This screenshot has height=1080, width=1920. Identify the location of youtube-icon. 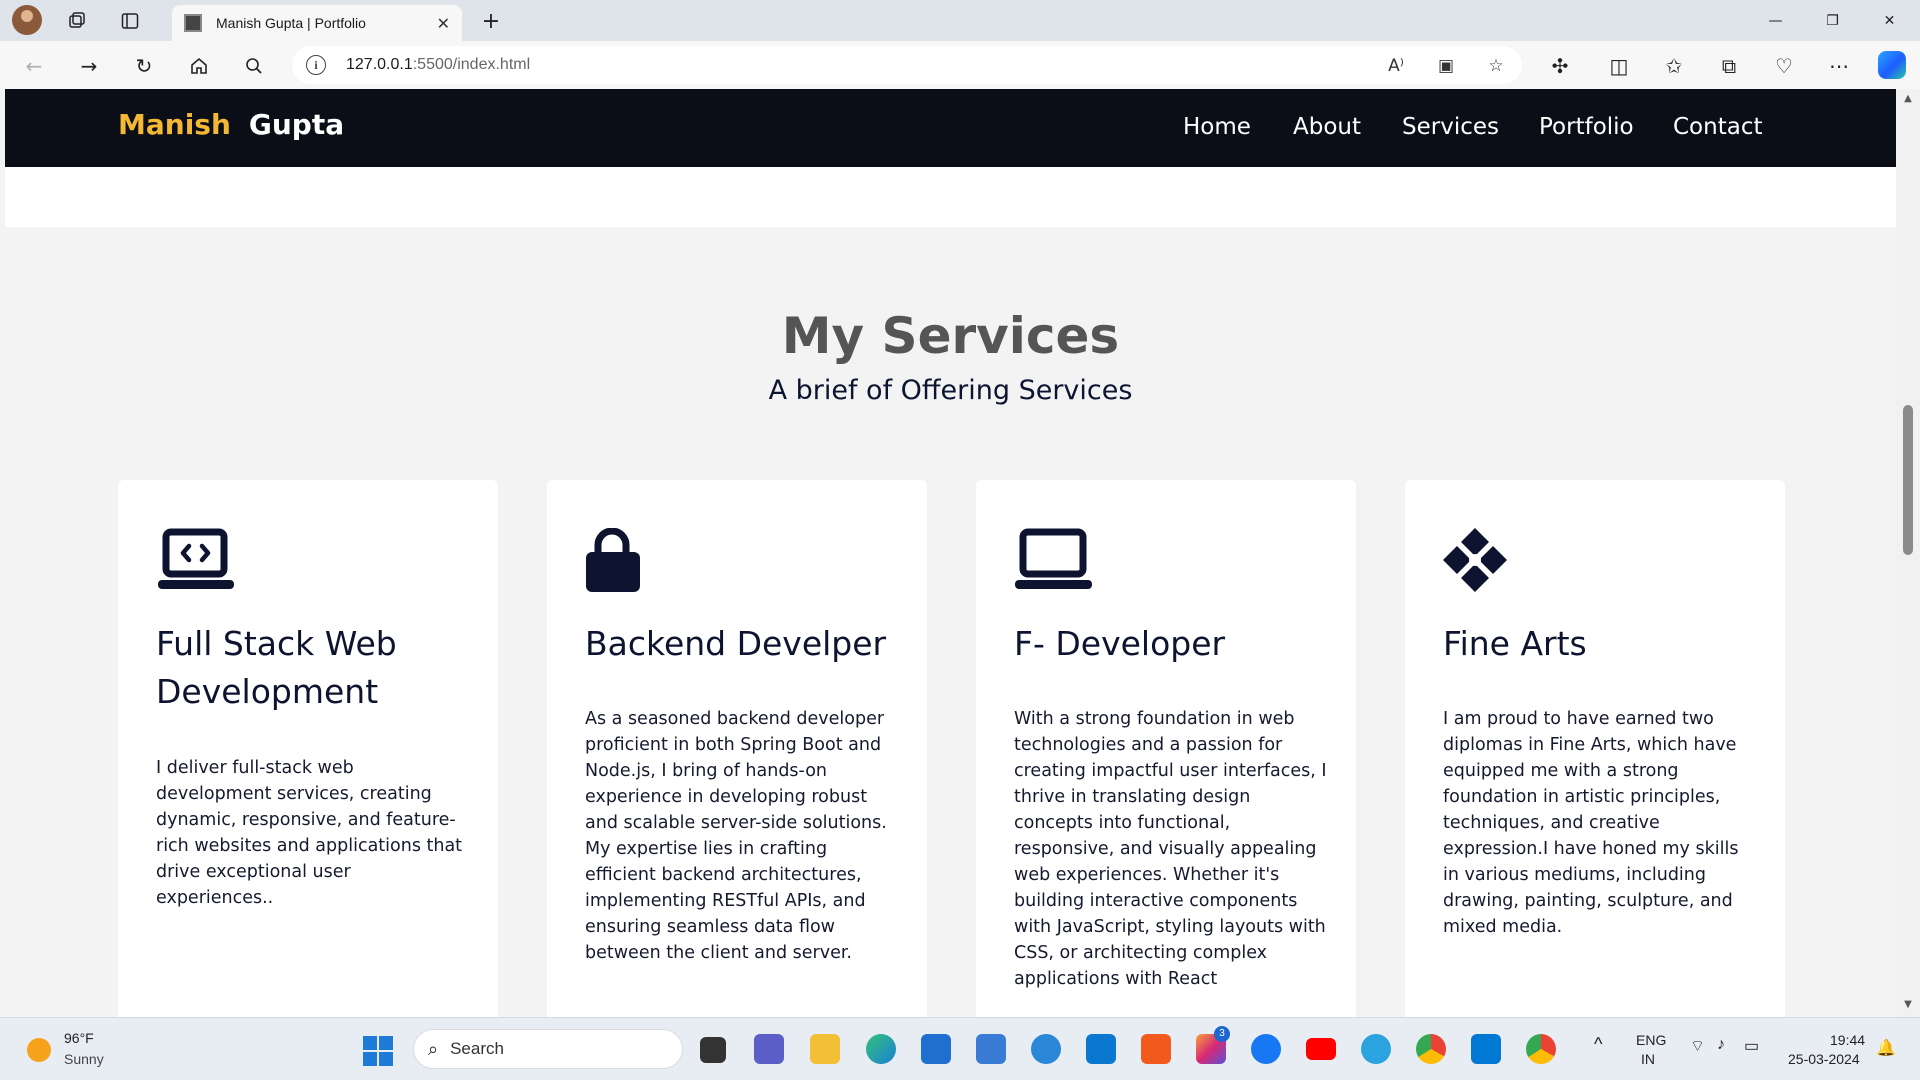
(1321, 1049).